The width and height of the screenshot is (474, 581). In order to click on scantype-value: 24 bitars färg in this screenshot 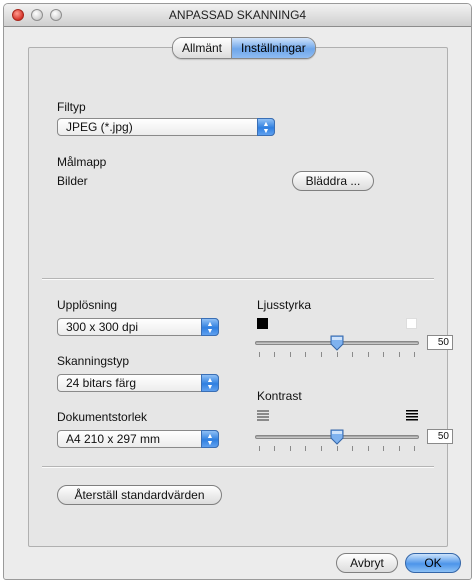, I will do `click(101, 383)`.